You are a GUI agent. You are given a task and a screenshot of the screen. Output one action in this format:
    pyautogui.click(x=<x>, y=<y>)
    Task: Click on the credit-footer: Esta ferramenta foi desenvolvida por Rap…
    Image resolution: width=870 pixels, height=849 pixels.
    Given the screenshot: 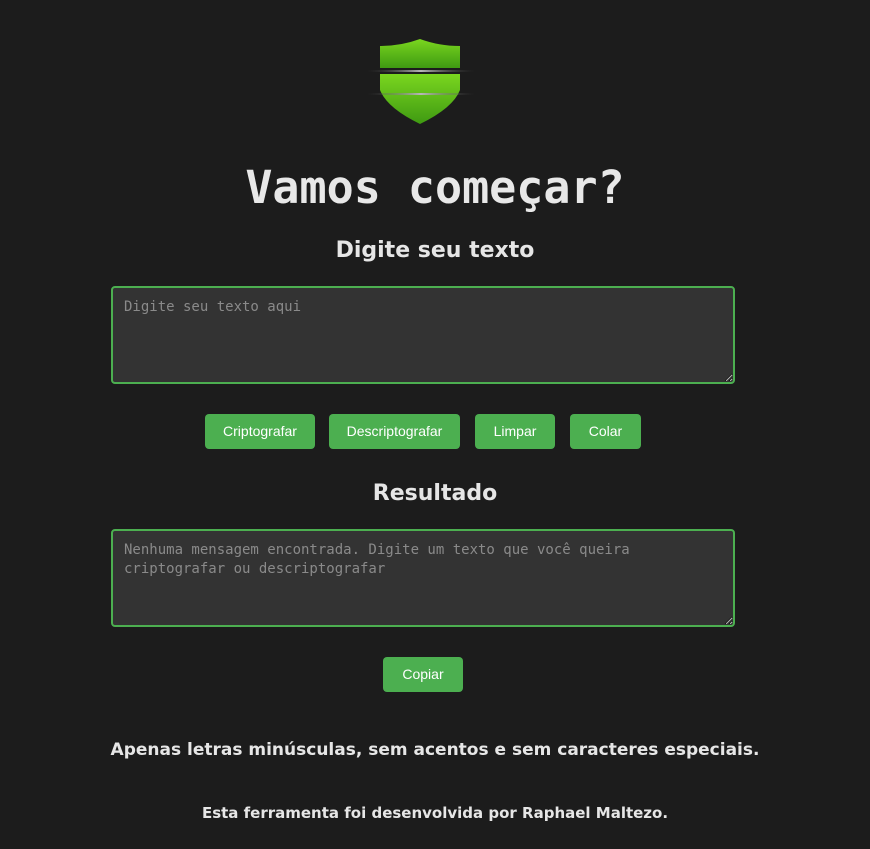 What is the action you would take?
    pyautogui.click(x=435, y=813)
    